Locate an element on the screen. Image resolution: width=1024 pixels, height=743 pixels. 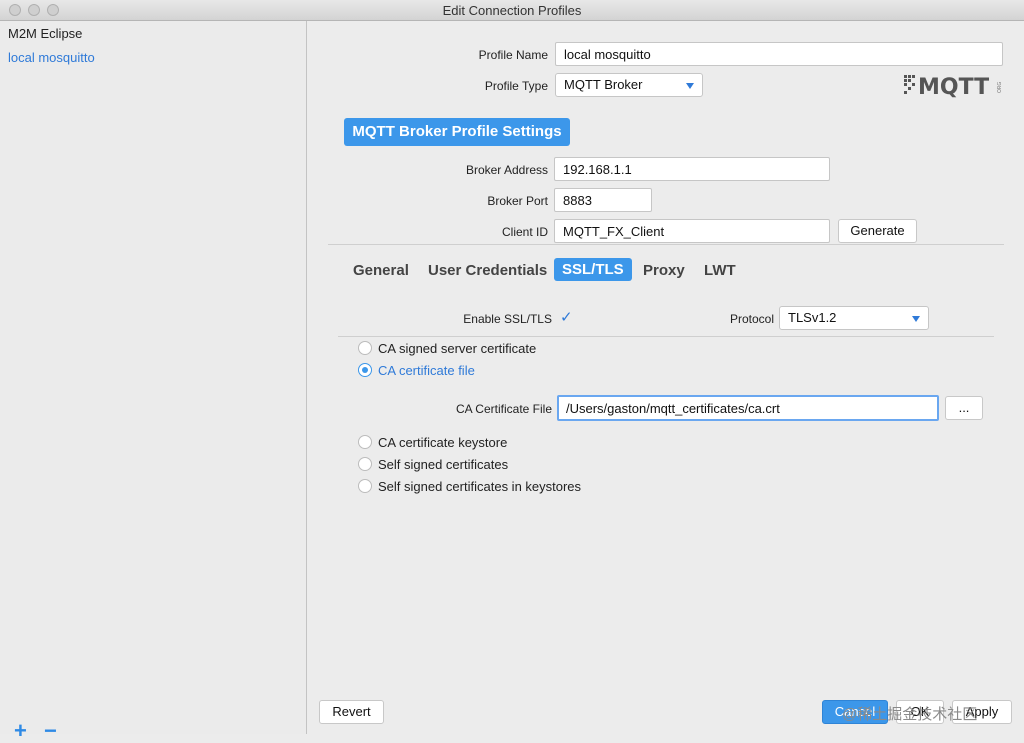
profile-name-label: Profile Name is located at coordinates (513, 55).